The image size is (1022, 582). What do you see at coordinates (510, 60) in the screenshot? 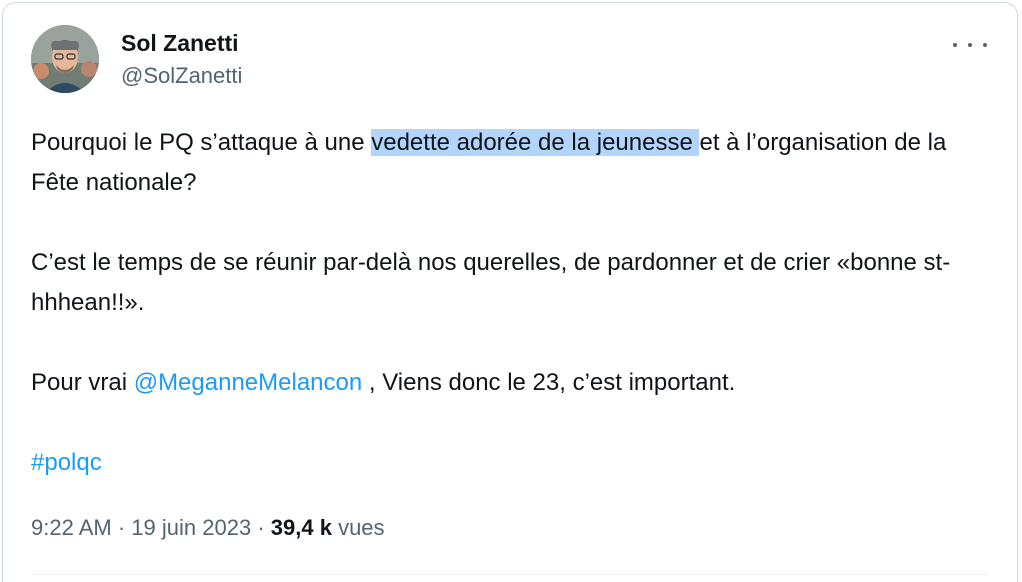
I see `tweet-header: Sol Zanetti @SolZanetti` at bounding box center [510, 60].